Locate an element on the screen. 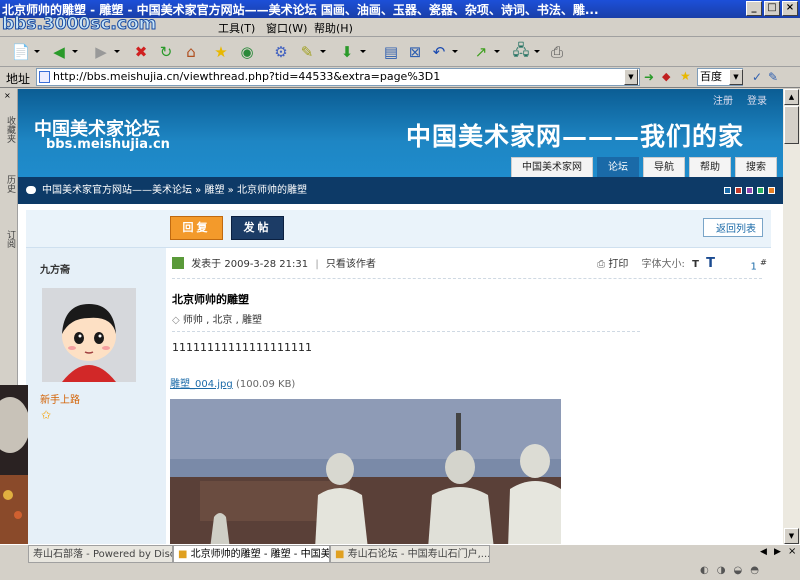 The width and height of the screenshot is (800, 580). history-icon: ◉ is located at coordinates (247, 52).